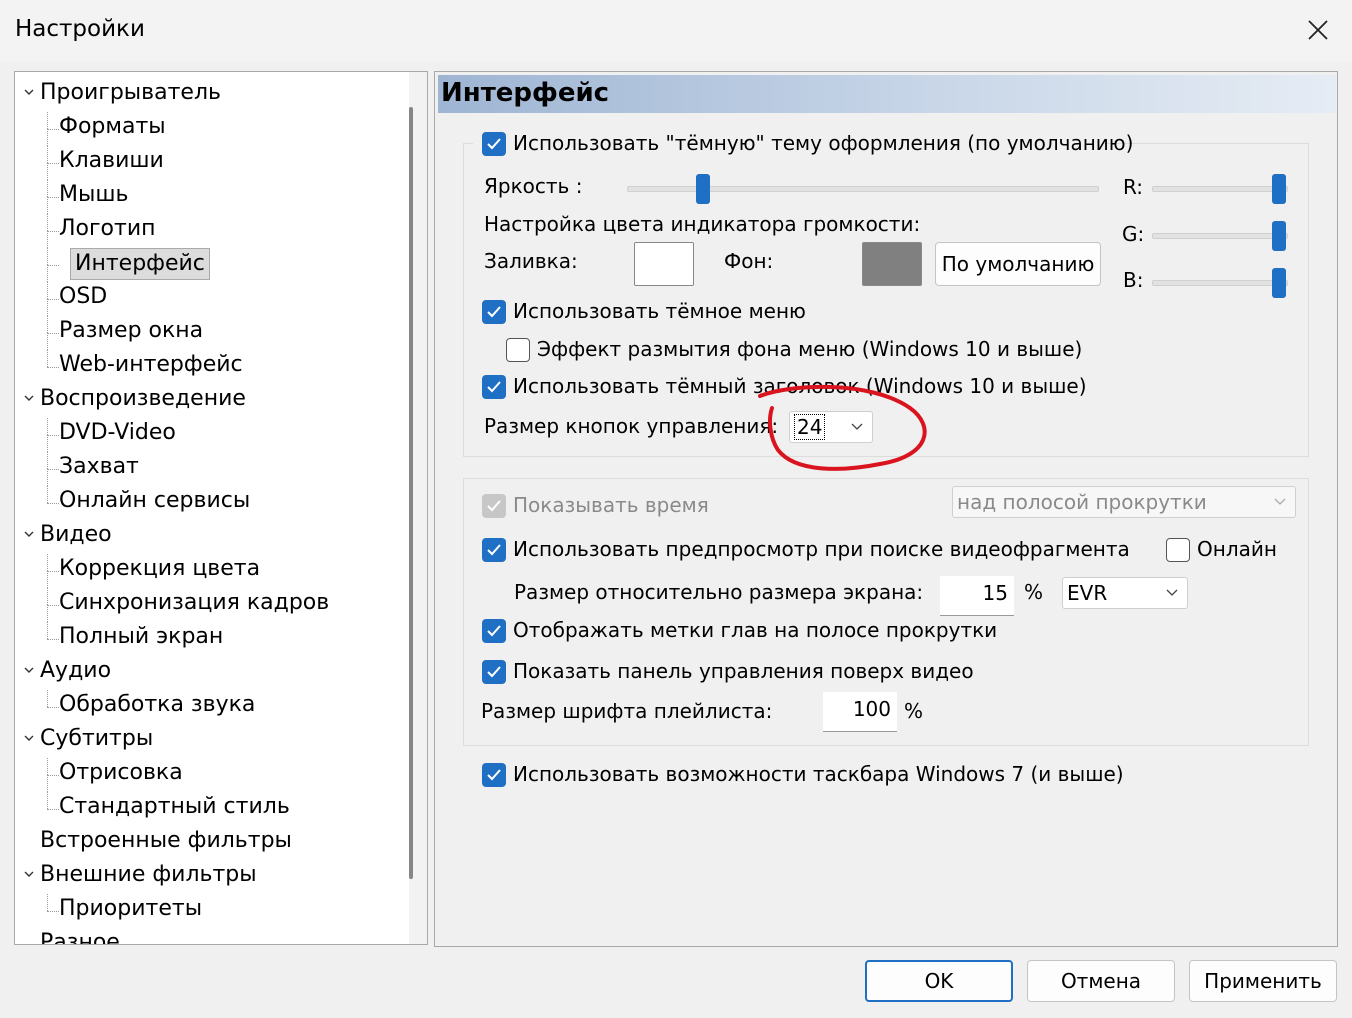 Image resolution: width=1352 pixels, height=1018 pixels. I want to click on bg-label: Фон:, so click(749, 261).